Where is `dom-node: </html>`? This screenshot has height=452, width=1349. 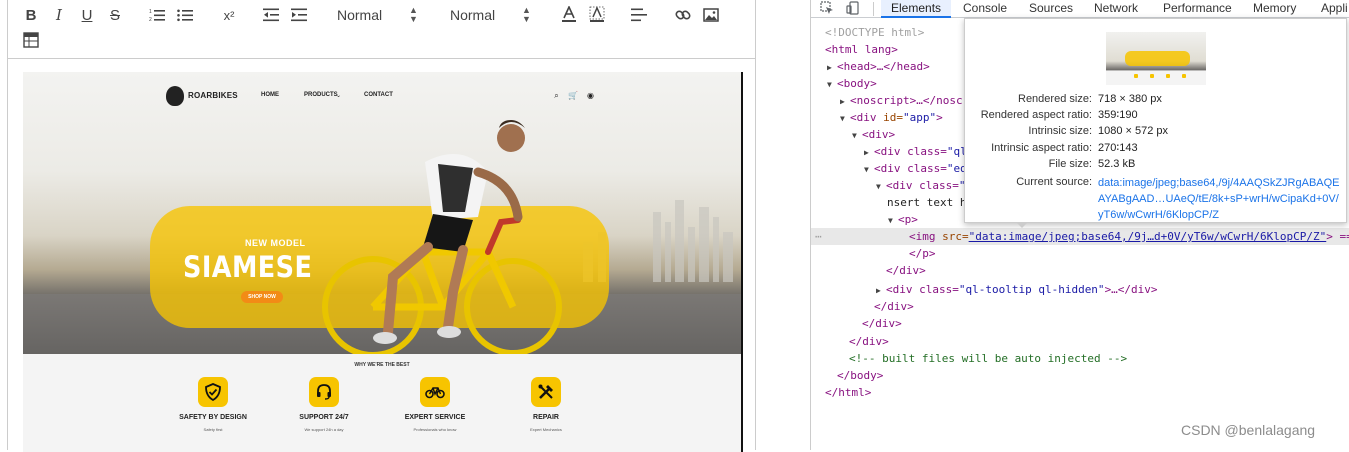
dom-node: </html> is located at coordinates (848, 392).